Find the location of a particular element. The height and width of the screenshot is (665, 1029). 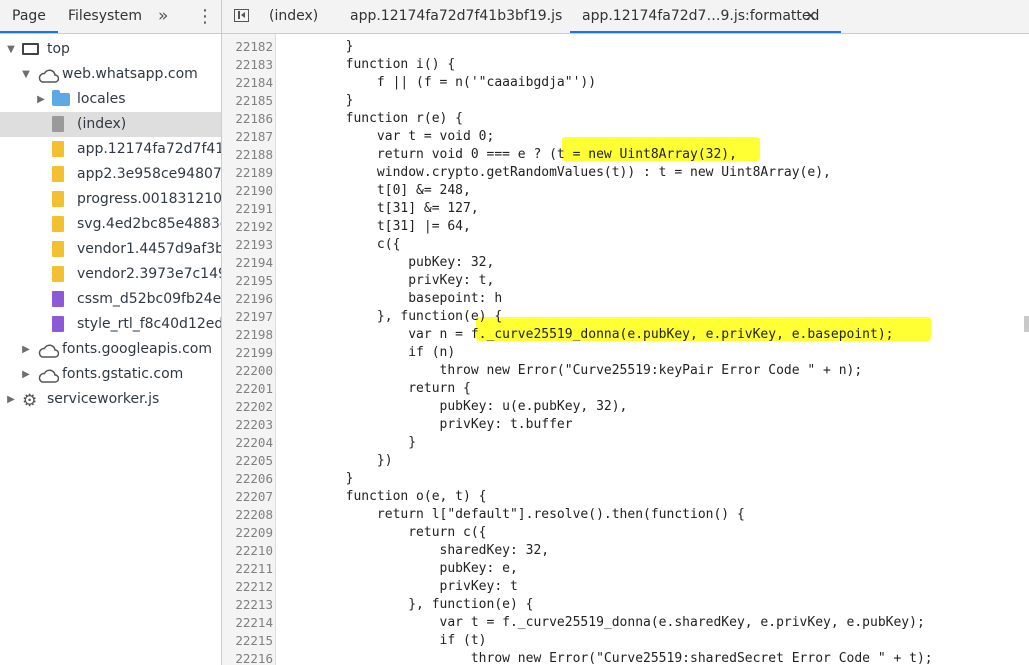

tree-item-label: style_rtl_f8c40d12edbd.css is located at coordinates (149, 324).